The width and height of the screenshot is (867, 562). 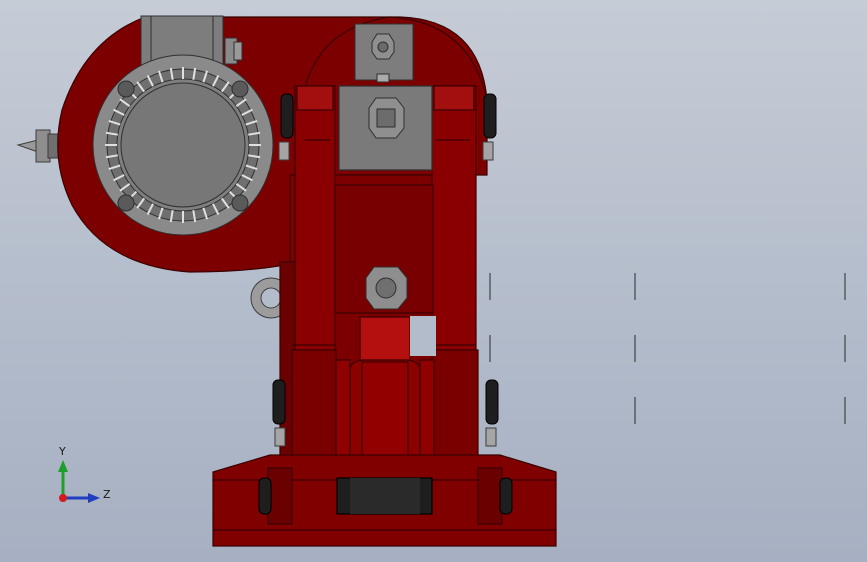 What do you see at coordinates (94, 498) in the screenshot?
I see `z-axis-arrow` at bounding box center [94, 498].